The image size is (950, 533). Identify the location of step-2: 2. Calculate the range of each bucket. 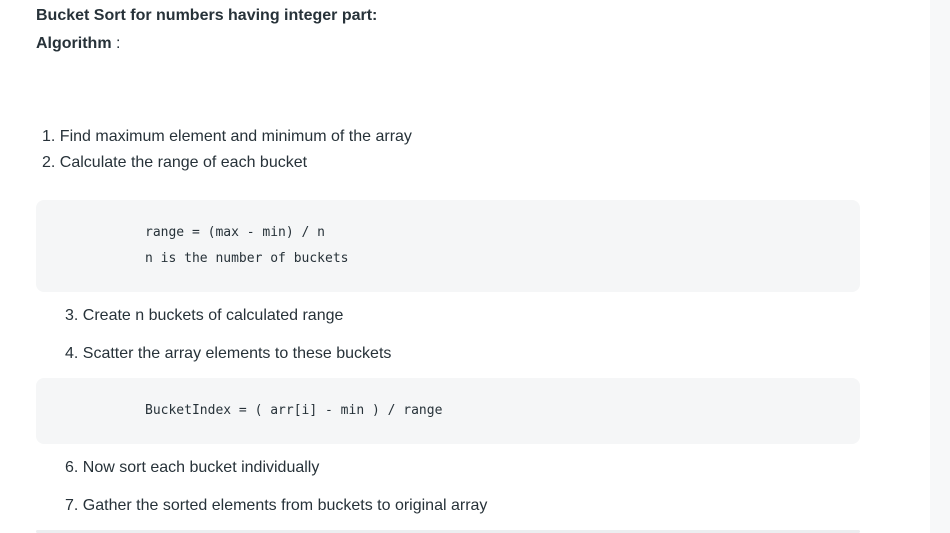
(175, 162).